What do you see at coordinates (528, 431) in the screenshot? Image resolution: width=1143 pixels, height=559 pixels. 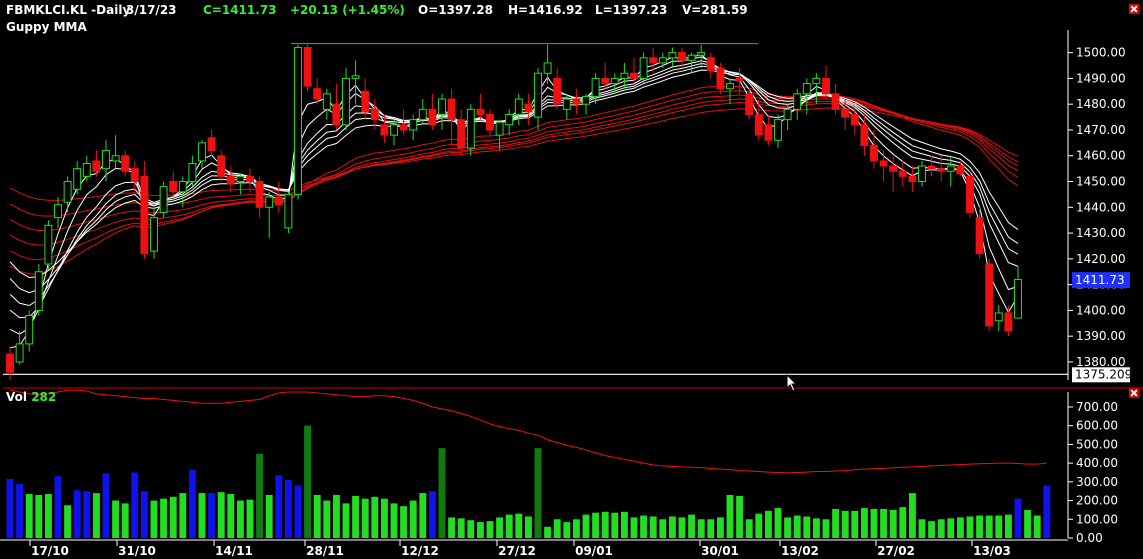 I see `volume-moving-average` at bounding box center [528, 431].